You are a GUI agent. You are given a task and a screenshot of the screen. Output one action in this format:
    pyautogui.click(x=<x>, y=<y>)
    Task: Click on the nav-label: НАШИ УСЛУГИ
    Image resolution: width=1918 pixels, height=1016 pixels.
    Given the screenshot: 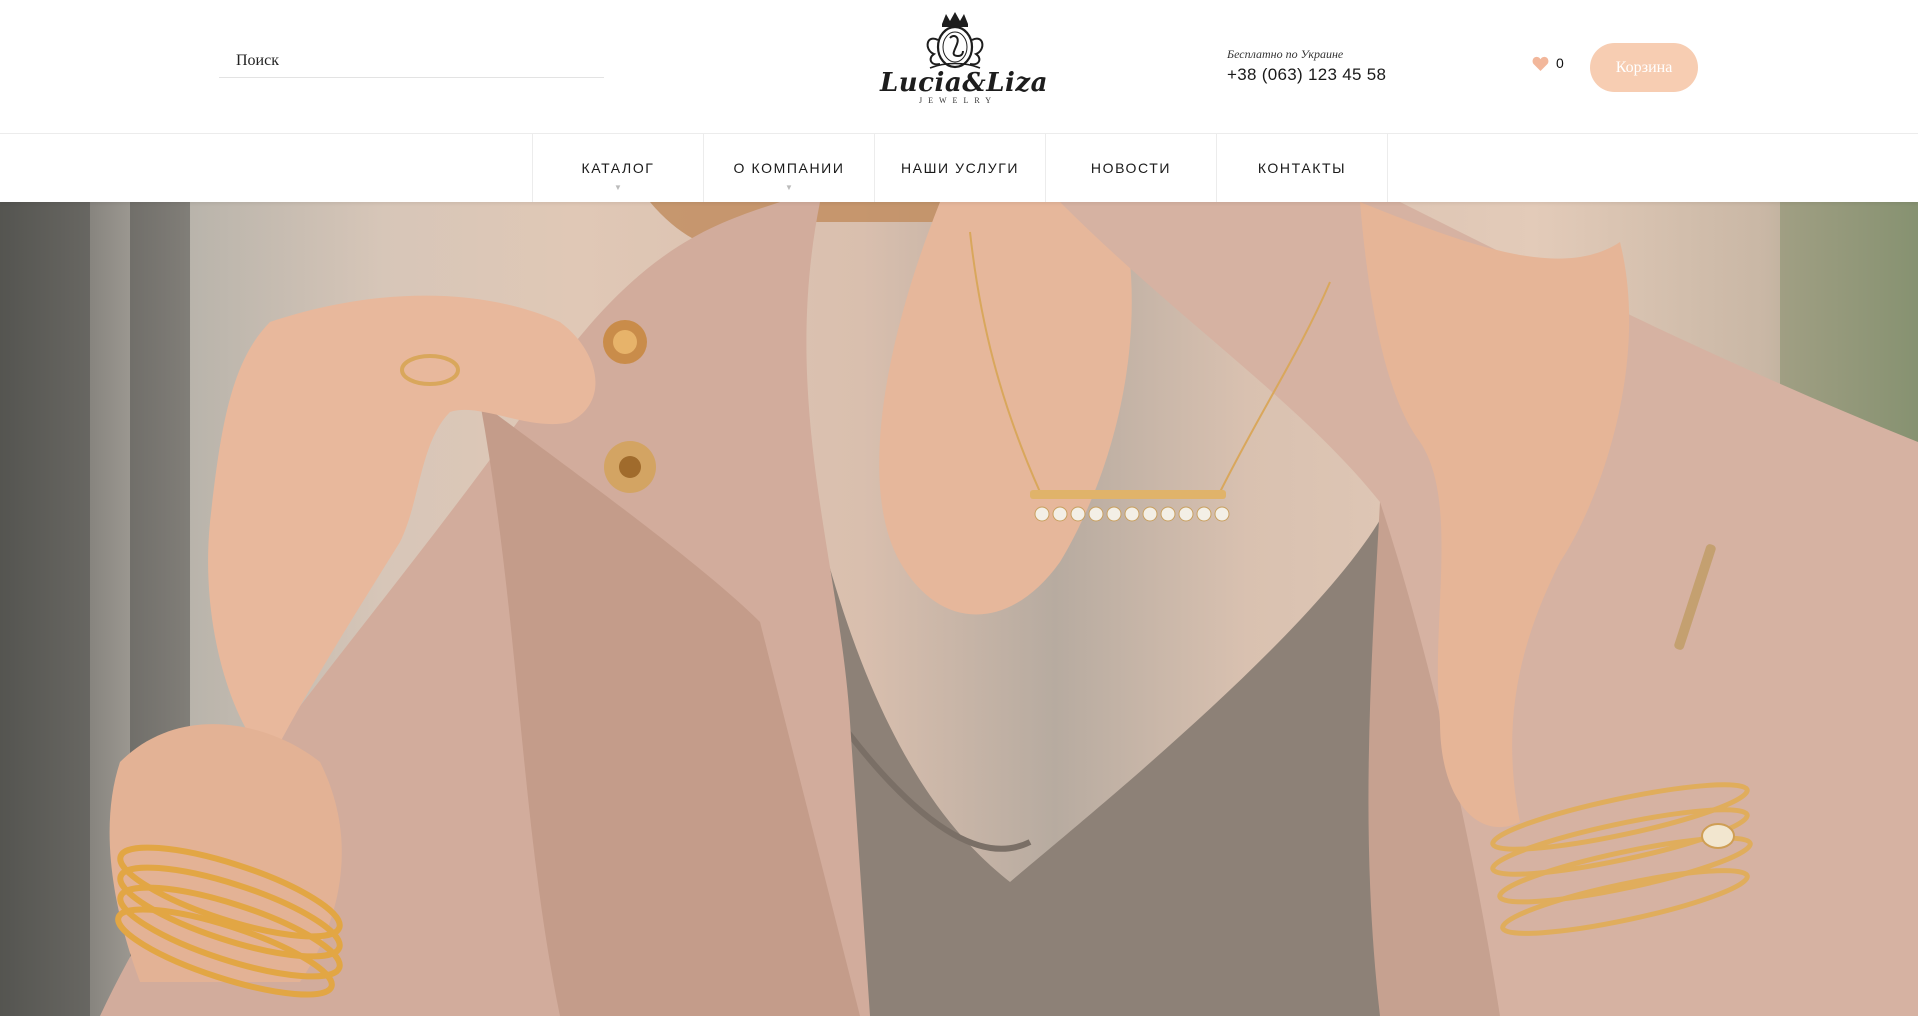 What is the action you would take?
    pyautogui.click(x=960, y=168)
    